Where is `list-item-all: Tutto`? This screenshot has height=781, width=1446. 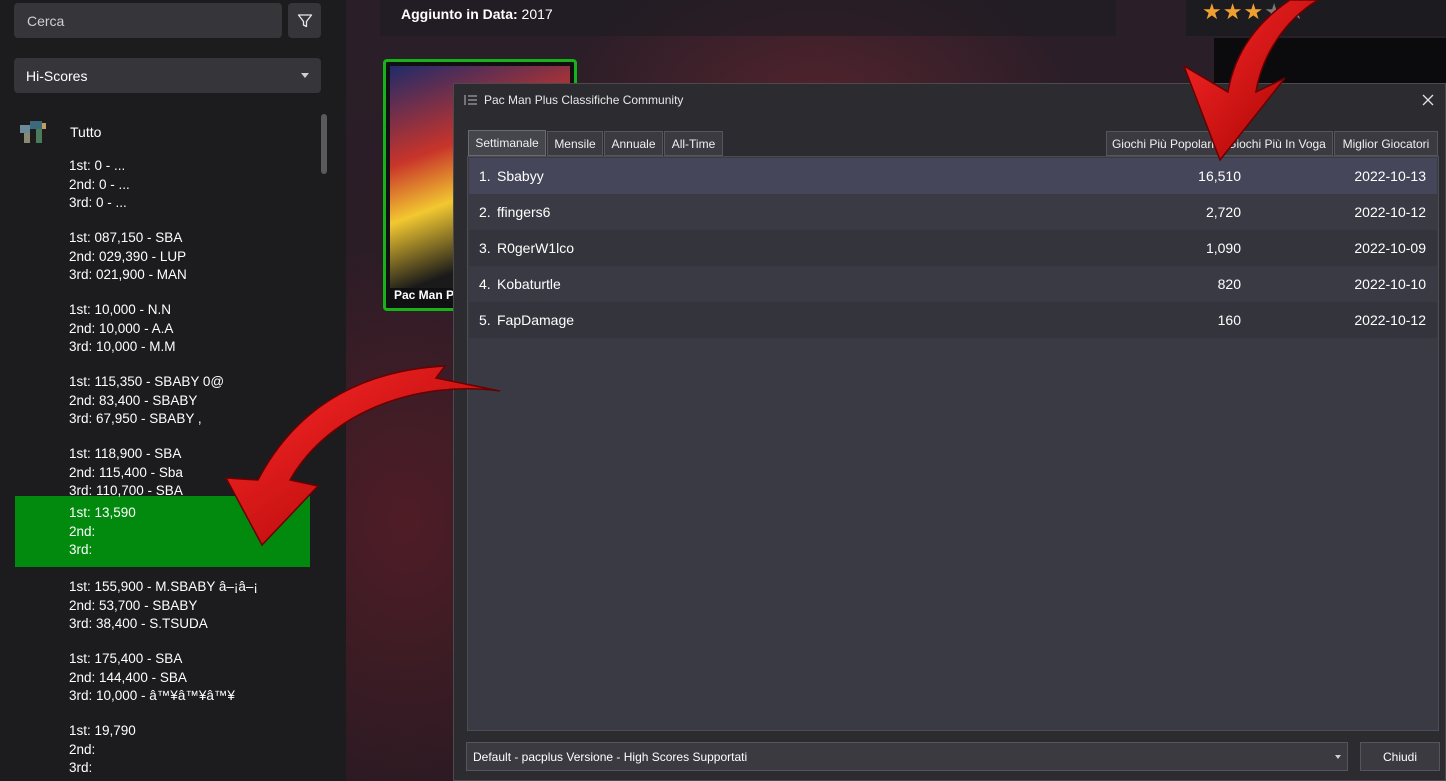 list-item-all: Tutto is located at coordinates (162, 132).